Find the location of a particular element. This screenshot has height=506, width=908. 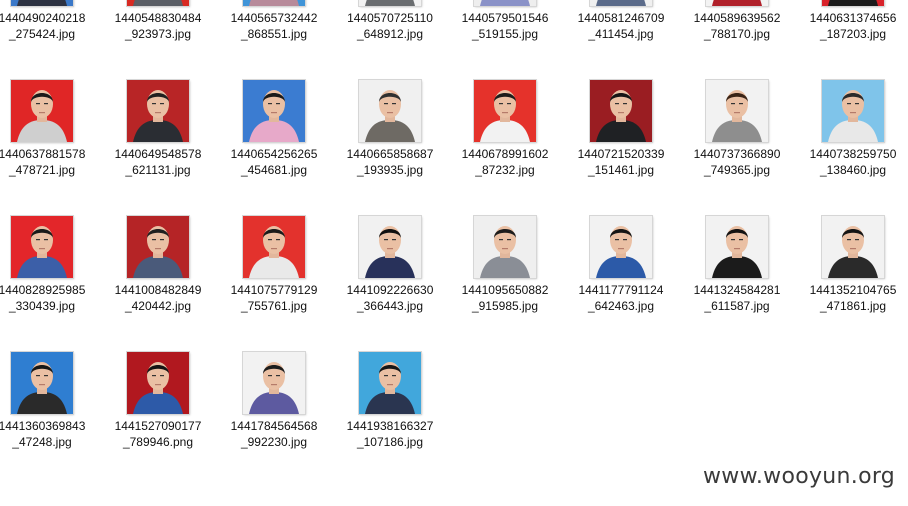

file-name-line-1: 1440738259750 is located at coordinates (853, 154).